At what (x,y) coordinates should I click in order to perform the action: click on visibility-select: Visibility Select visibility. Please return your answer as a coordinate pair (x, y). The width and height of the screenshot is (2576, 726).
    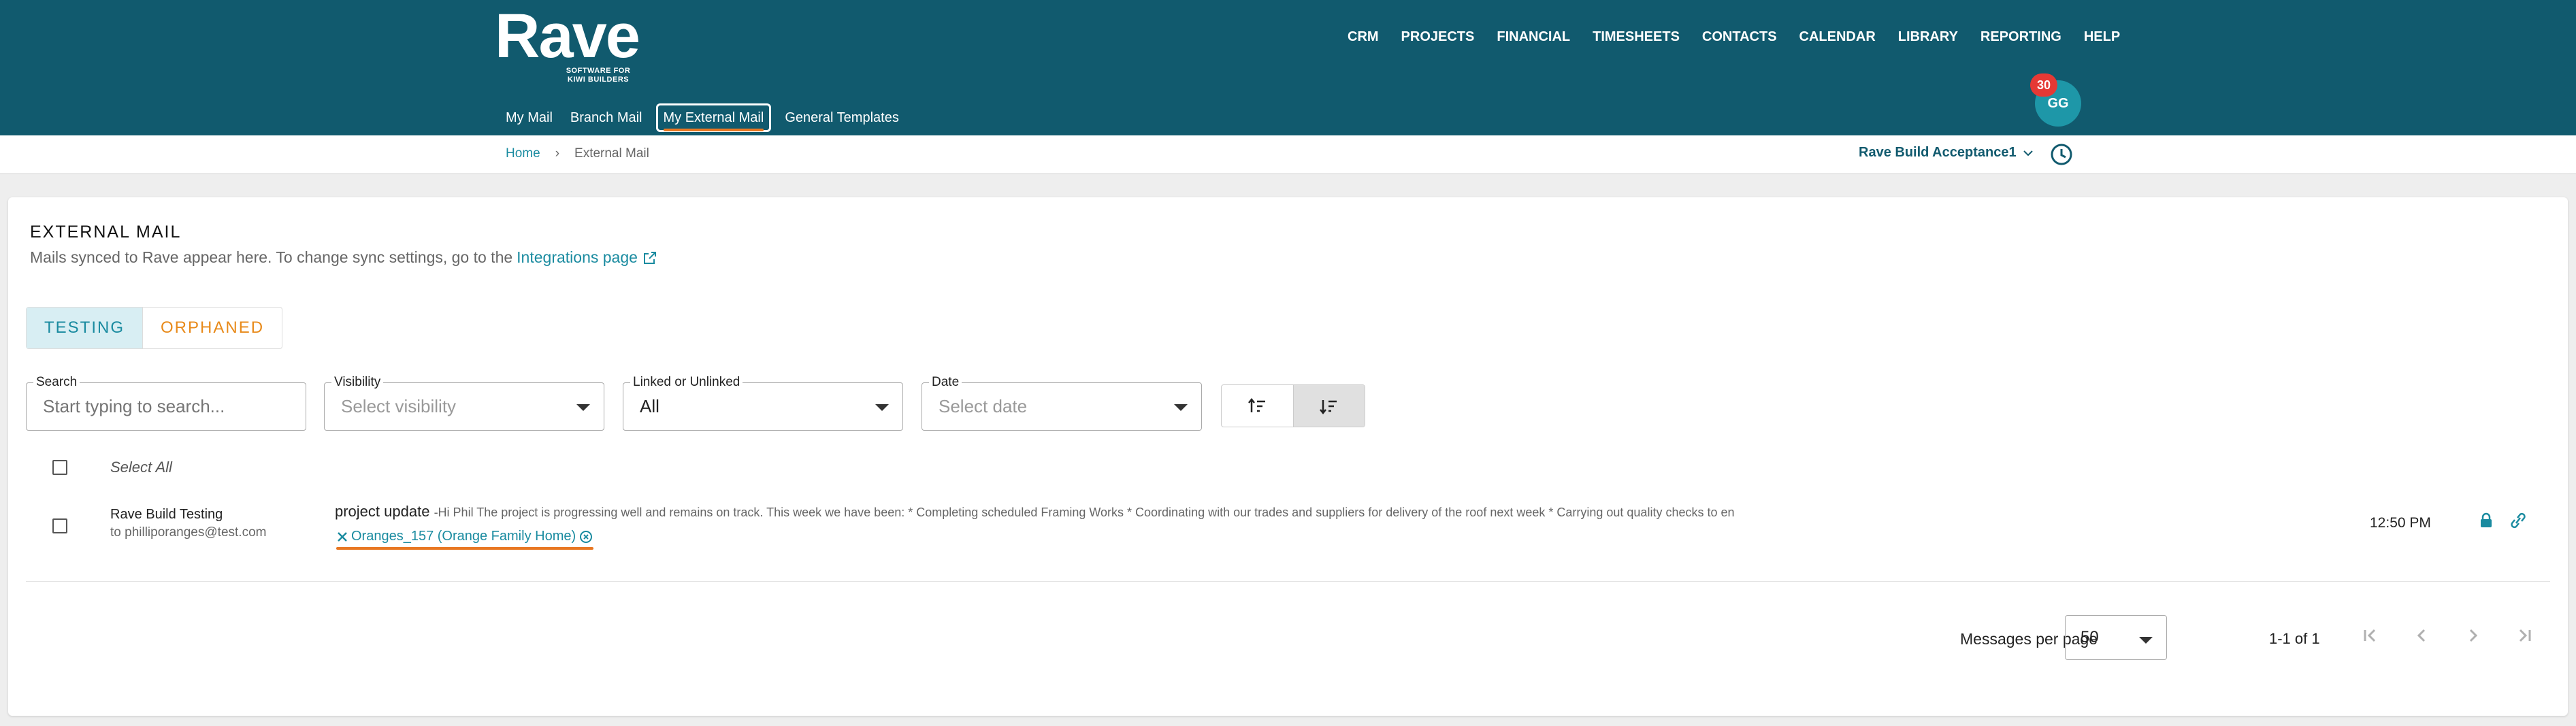
    Looking at the image, I should click on (464, 403).